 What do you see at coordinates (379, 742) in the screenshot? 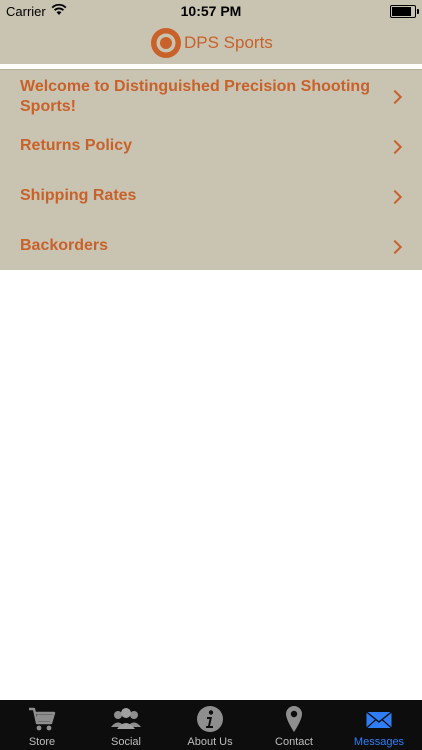
I see `tab-label: Messages` at bounding box center [379, 742].